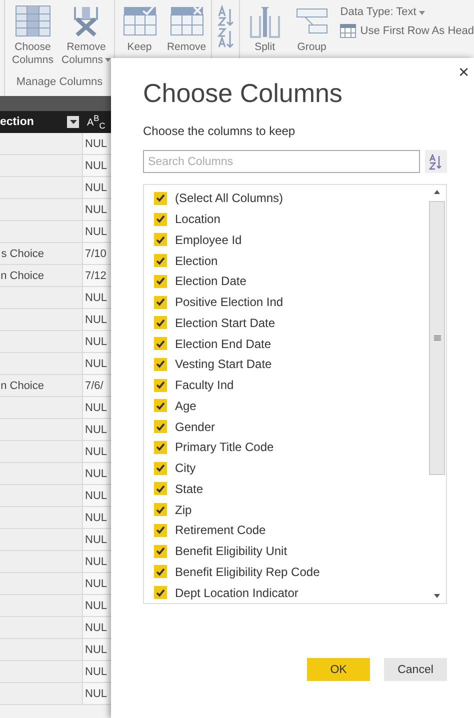 The height and width of the screenshot is (718, 474). I want to click on column-option: Age, so click(185, 405).